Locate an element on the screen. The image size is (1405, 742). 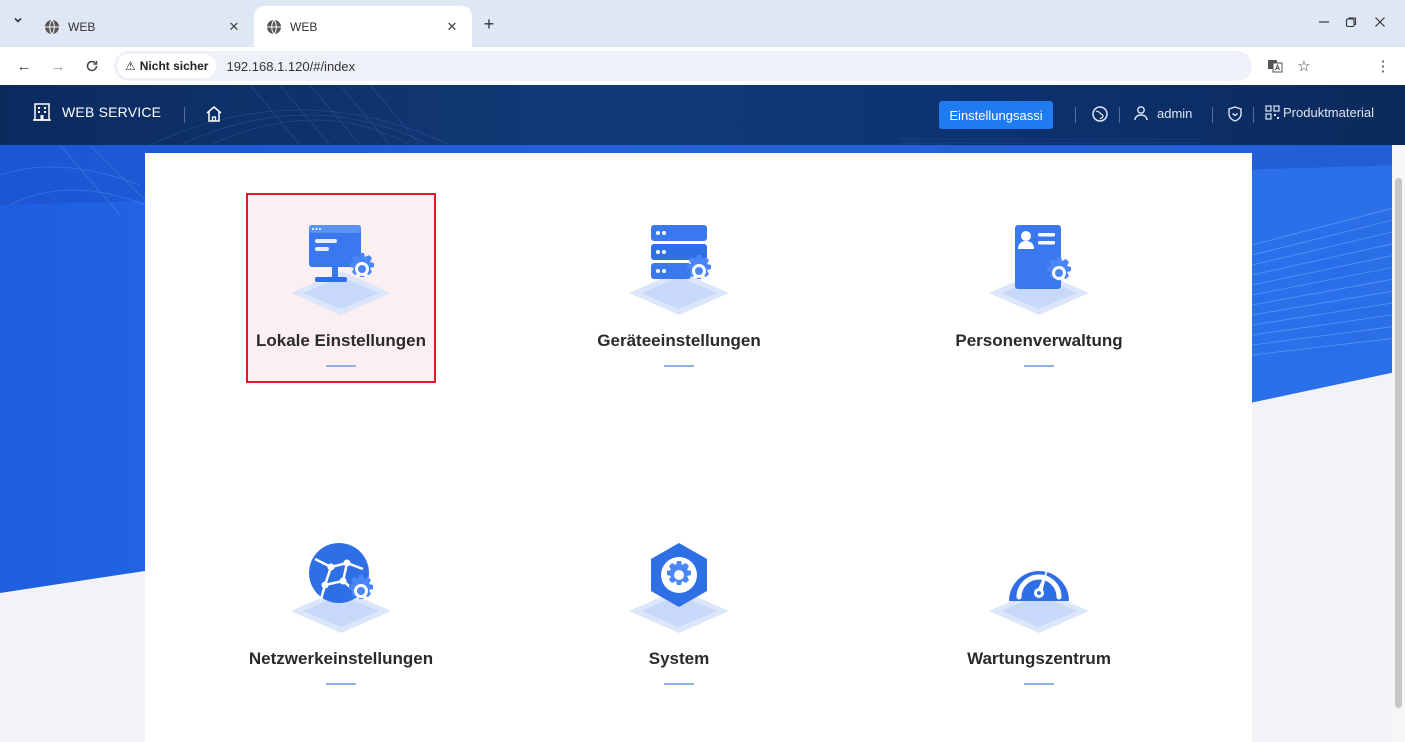
reload-icon is located at coordinates (92, 66).